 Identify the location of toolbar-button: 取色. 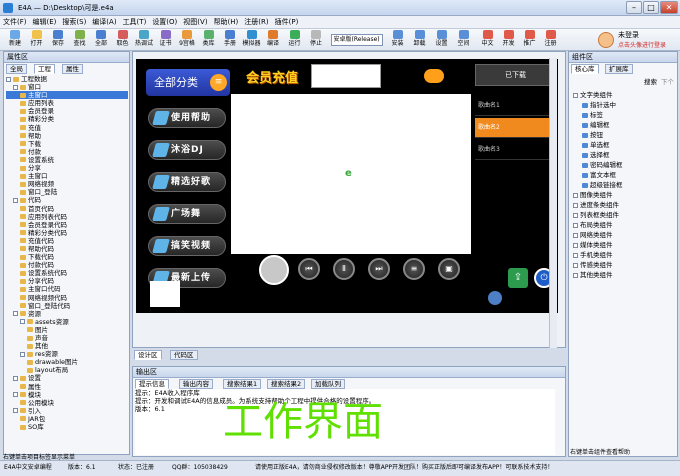
(123, 40).